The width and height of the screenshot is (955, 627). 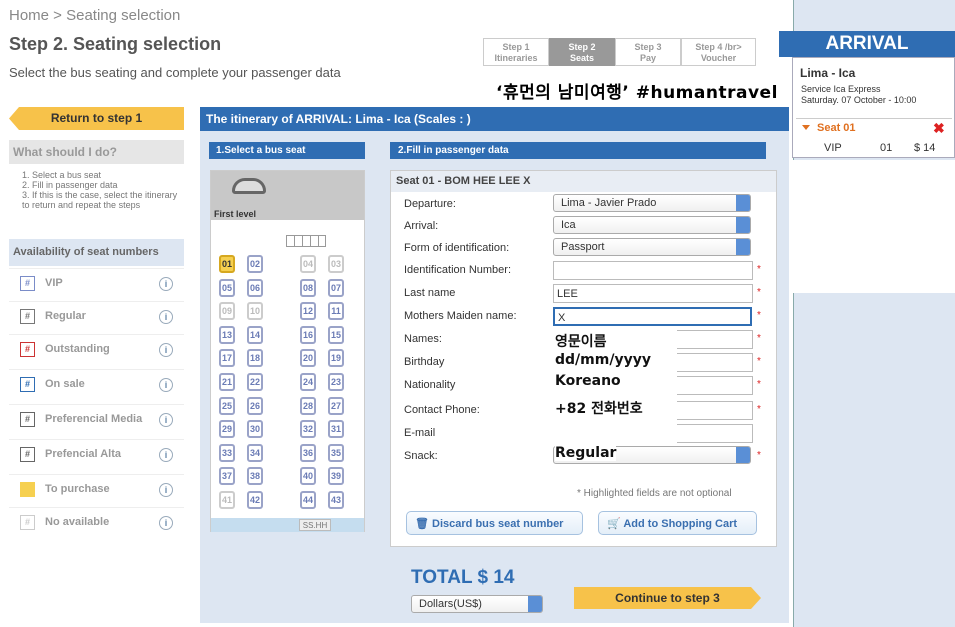 What do you see at coordinates (308, 429) in the screenshot?
I see `seat-32: 32` at bounding box center [308, 429].